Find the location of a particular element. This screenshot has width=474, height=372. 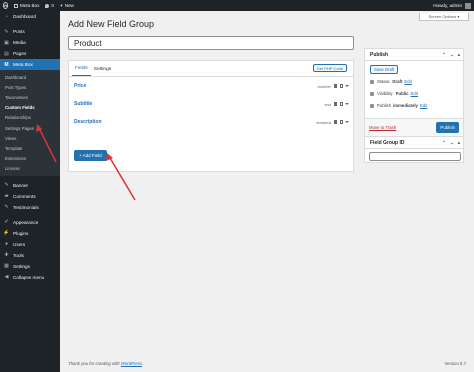

field-type: number is located at coordinates (324, 86).